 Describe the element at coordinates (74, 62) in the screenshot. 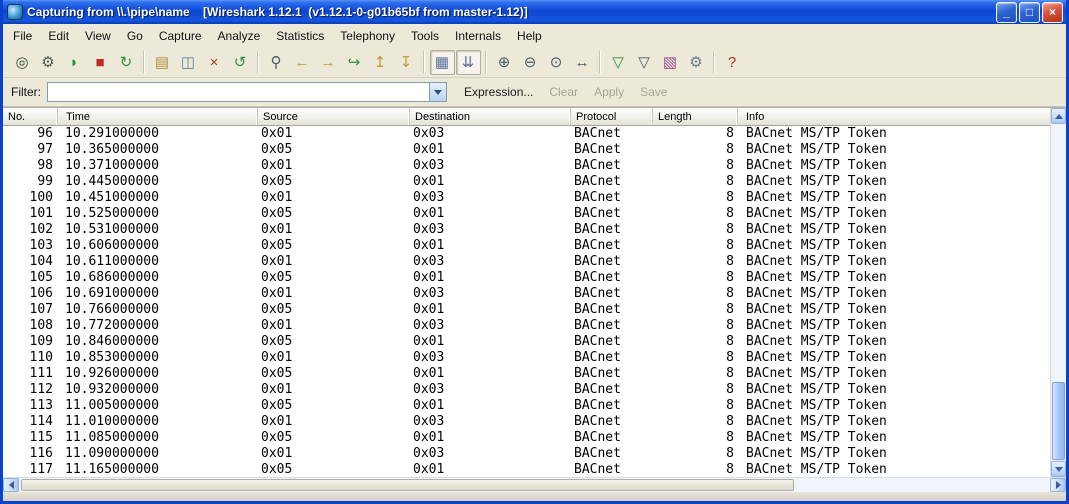

I see `capture-start-button: ◗` at that location.